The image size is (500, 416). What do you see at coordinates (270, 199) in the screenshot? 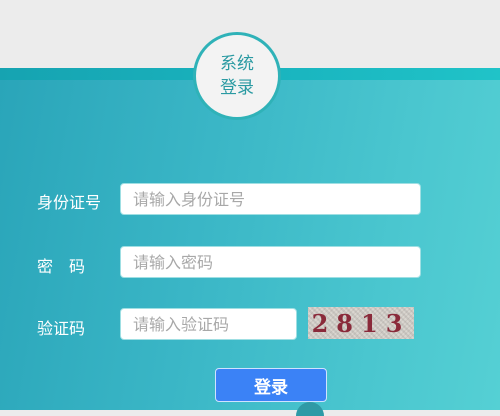
I see `id-number-input` at bounding box center [270, 199].